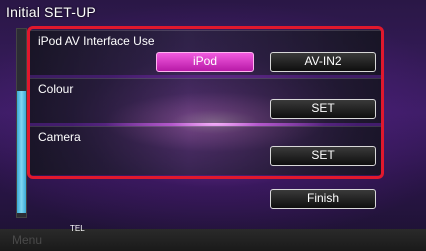 The image size is (426, 251). I want to click on scrollbar, so click(21, 123).